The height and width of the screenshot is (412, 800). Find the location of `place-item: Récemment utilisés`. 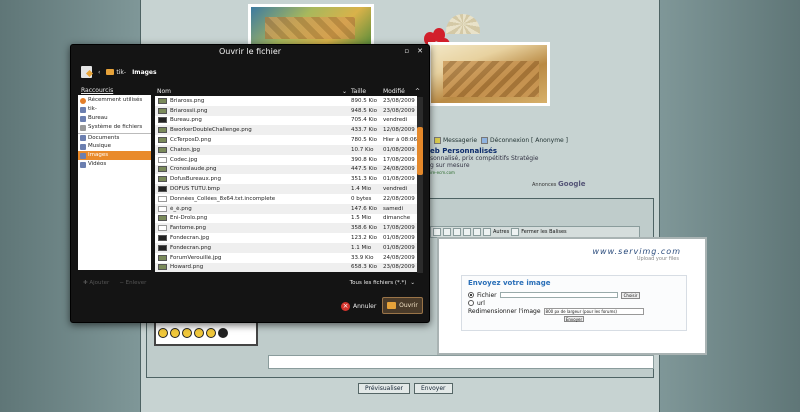

place-item: Récemment utilisés is located at coordinates (114, 100).